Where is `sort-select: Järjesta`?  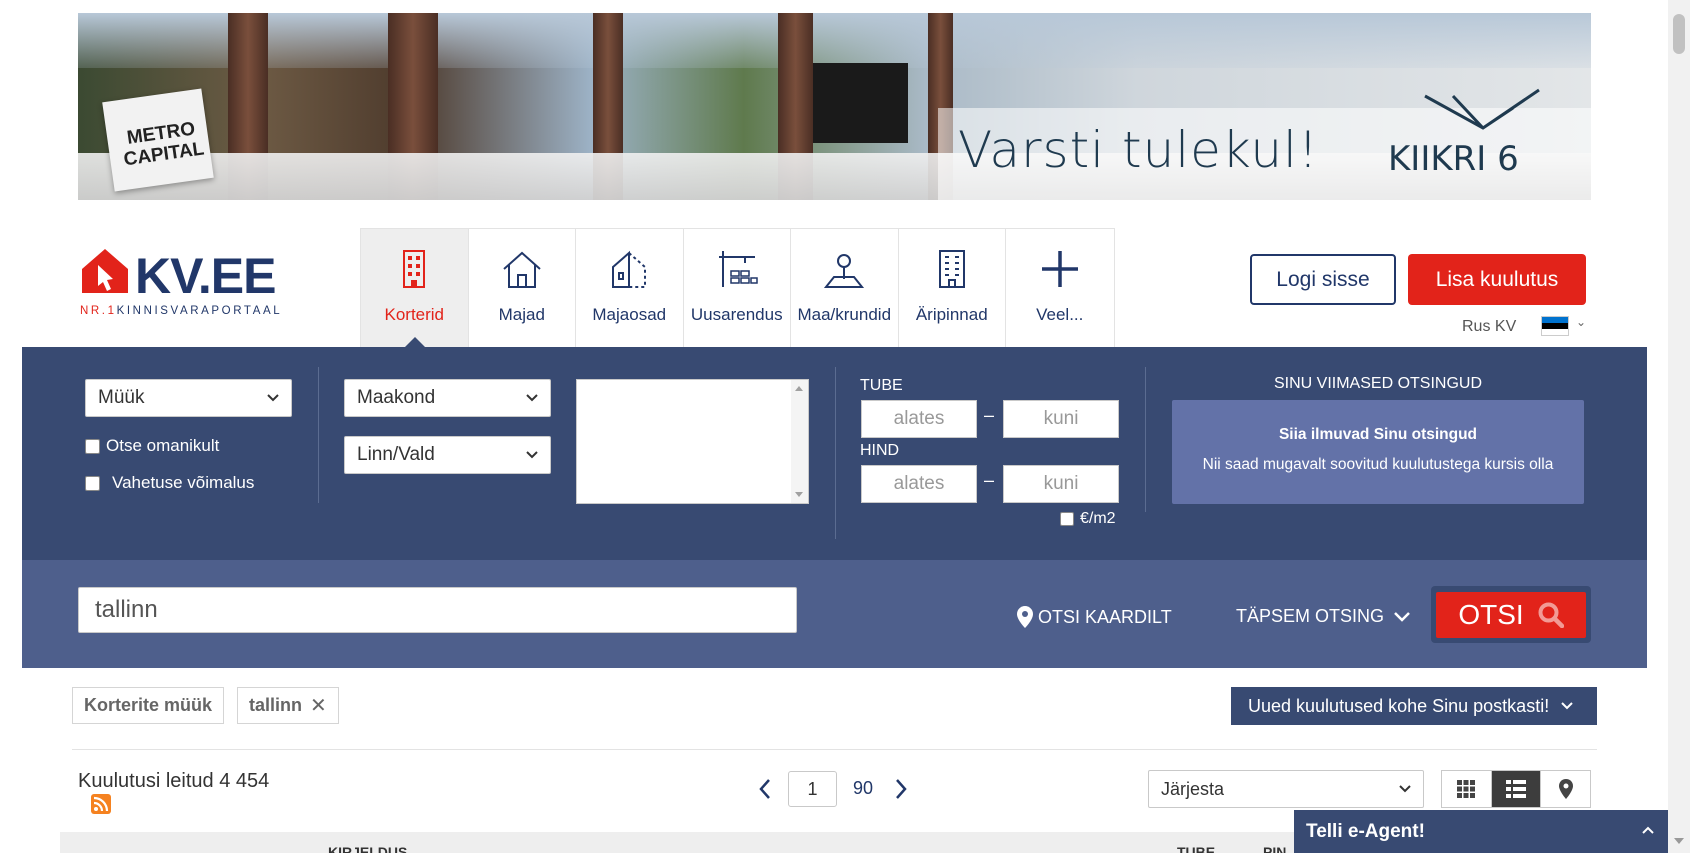 sort-select: Järjesta is located at coordinates (1286, 789).